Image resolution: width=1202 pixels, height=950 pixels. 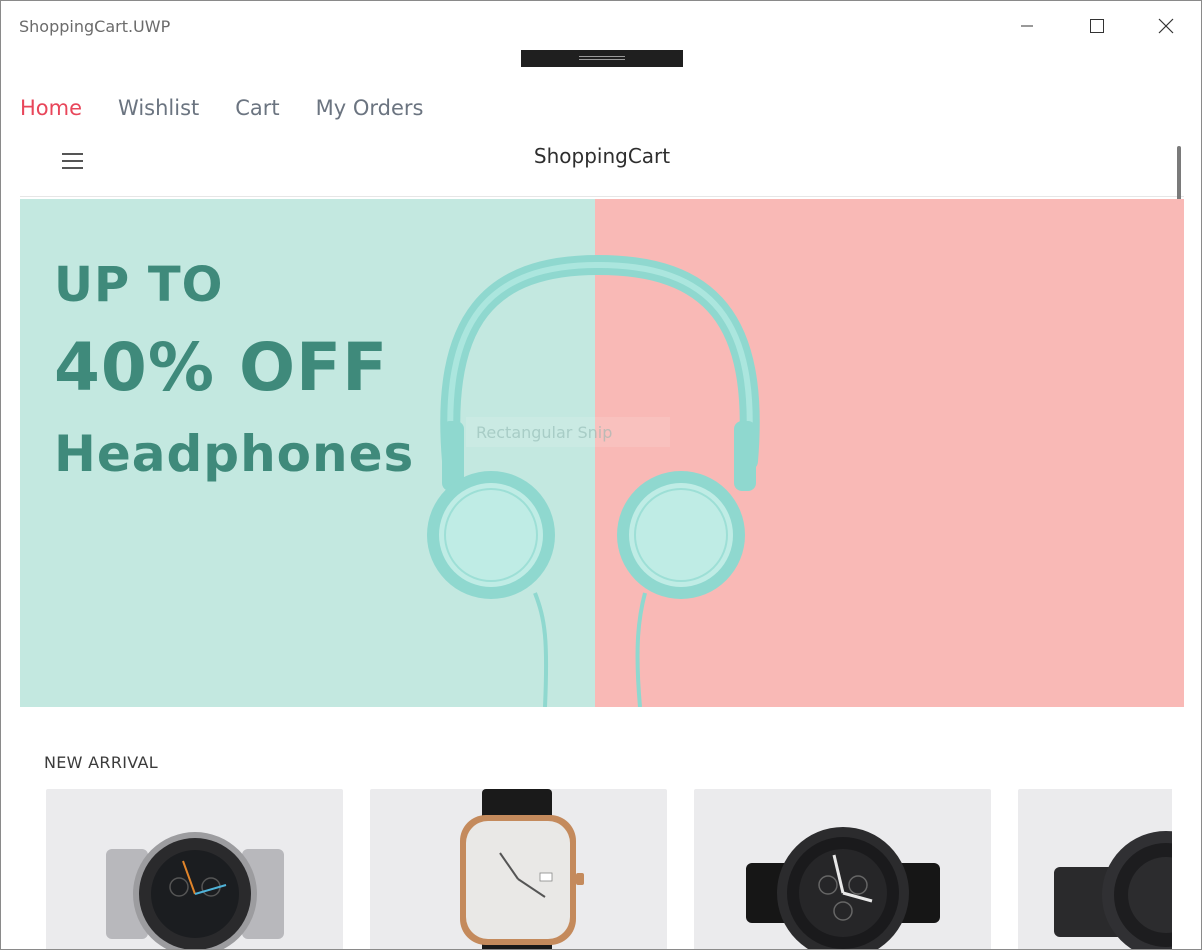 I want to click on app-header: ShoppingCart, so click(x=602, y=168).